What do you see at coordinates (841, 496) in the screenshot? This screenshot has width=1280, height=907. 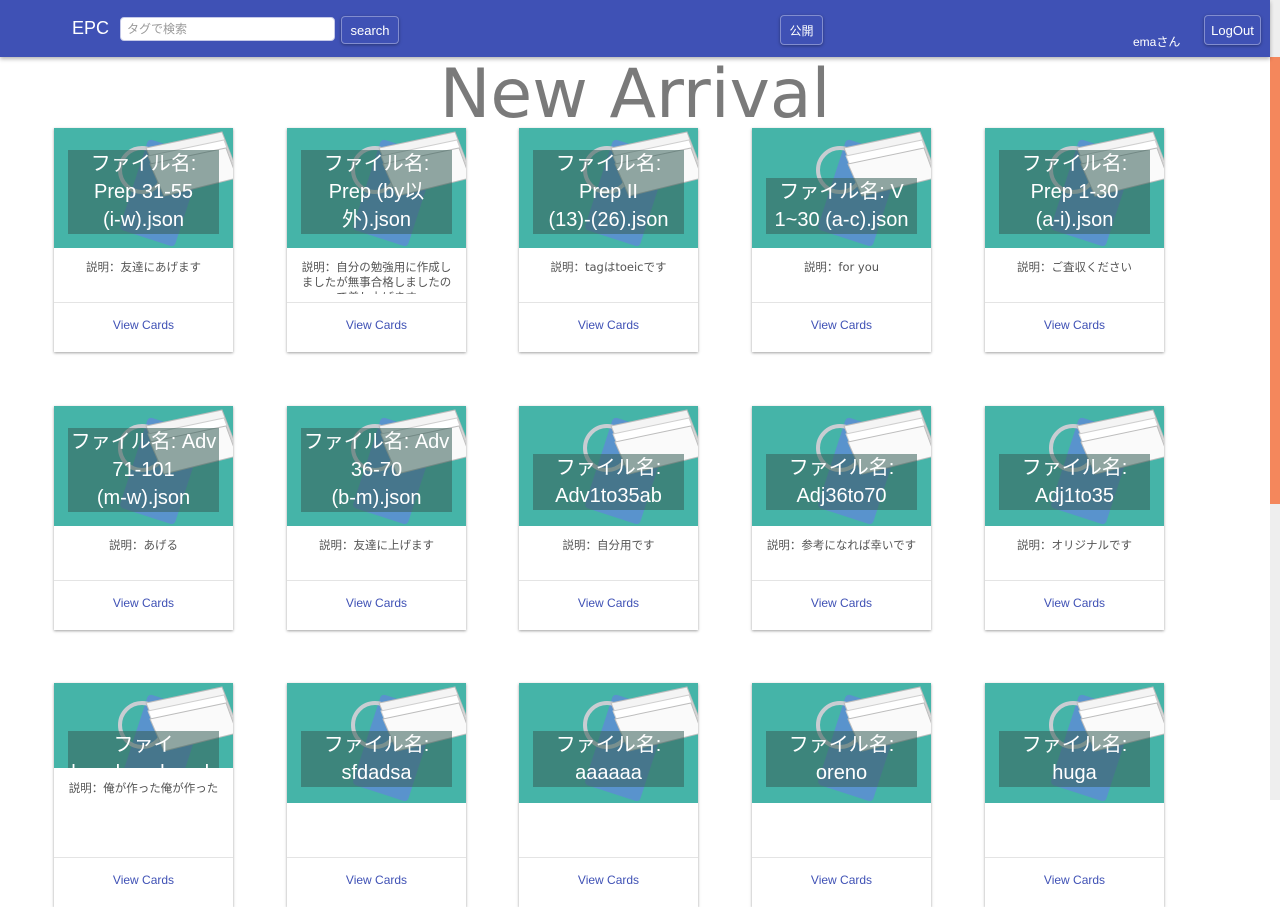 I see `card-file-name-line: Adj36to70` at bounding box center [841, 496].